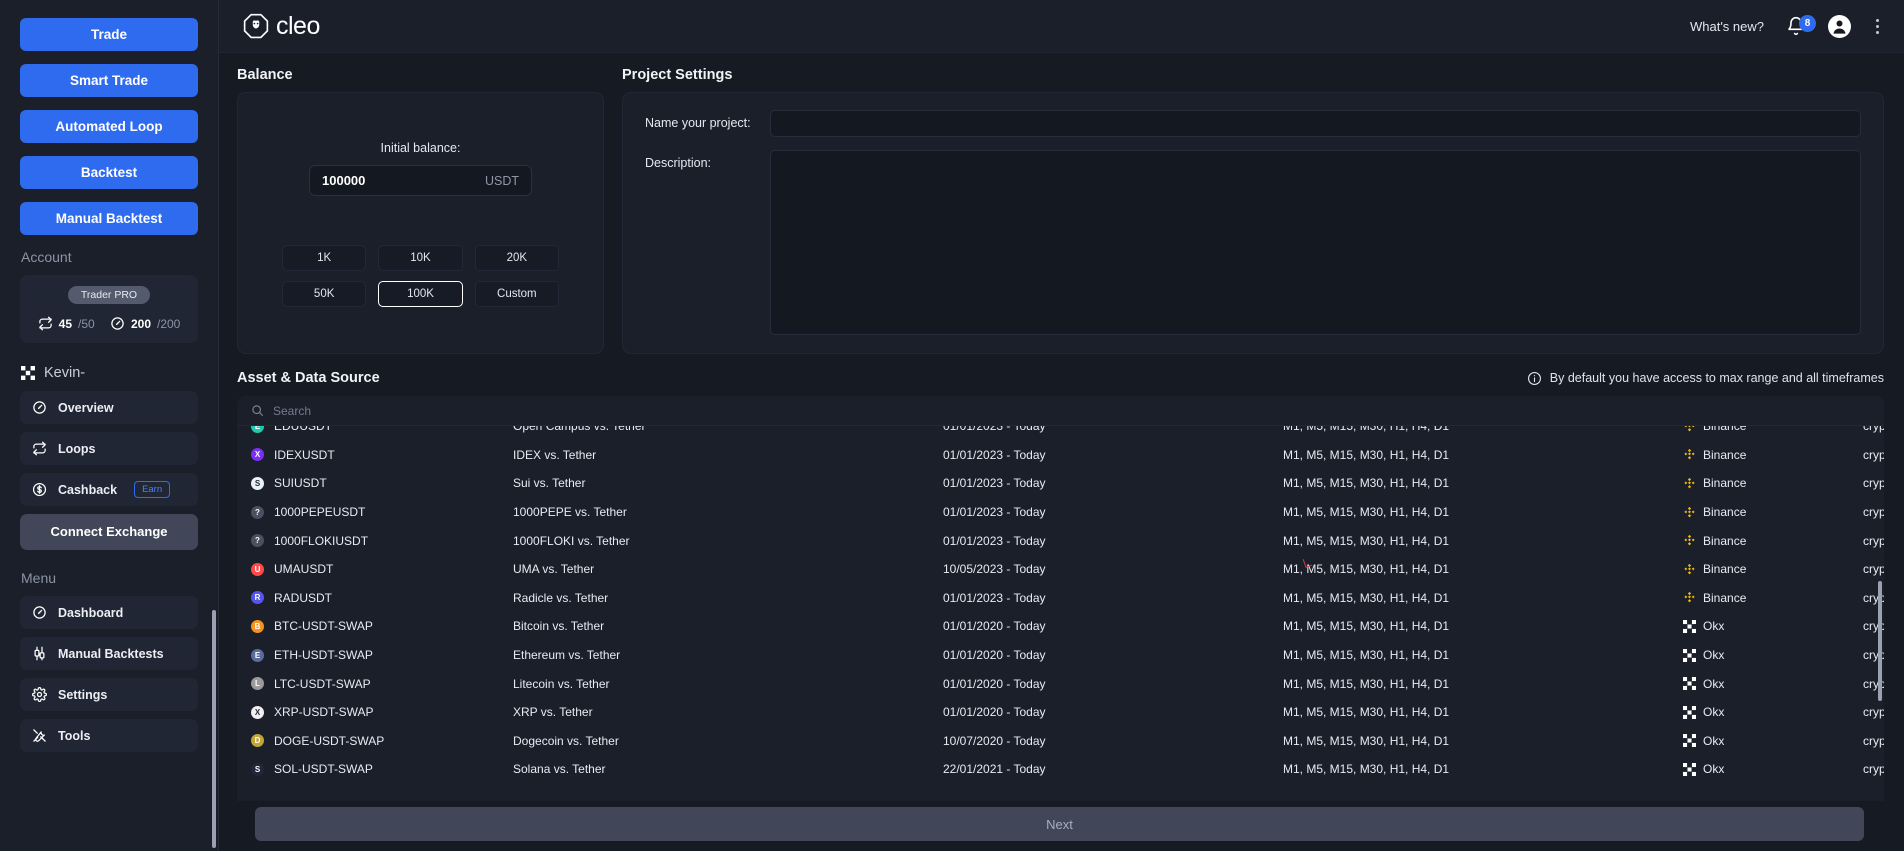 The height and width of the screenshot is (851, 1904). Describe the element at coordinates (257, 598) in the screenshot. I see `coin-icon: R` at that location.